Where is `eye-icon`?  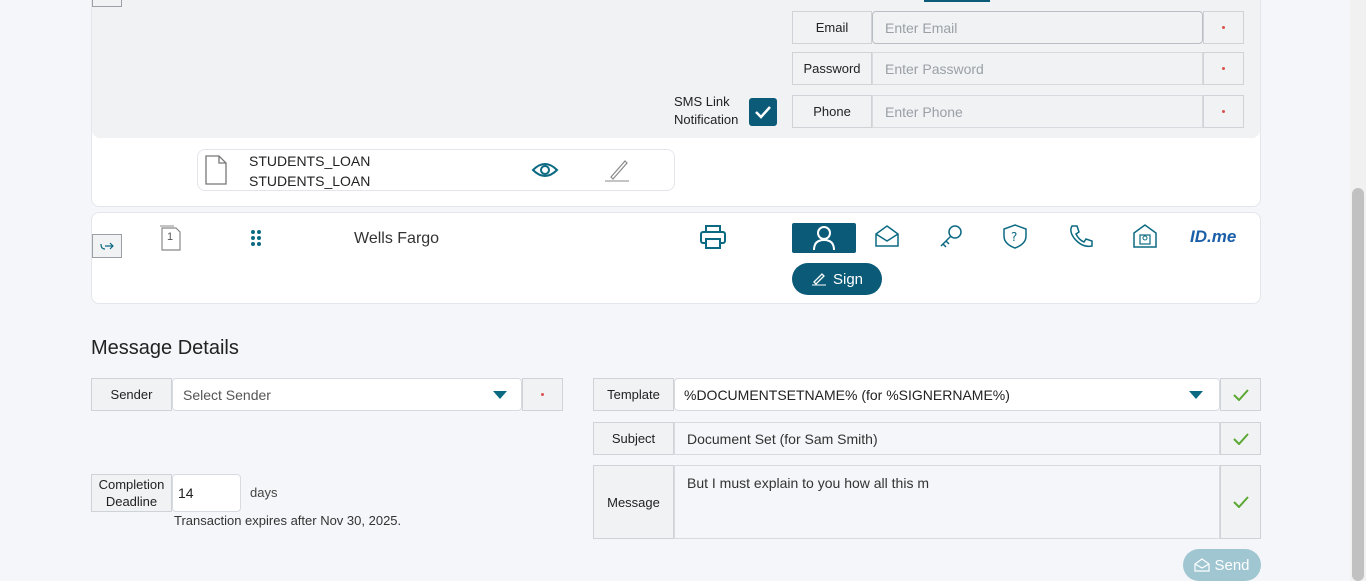 eye-icon is located at coordinates (545, 170).